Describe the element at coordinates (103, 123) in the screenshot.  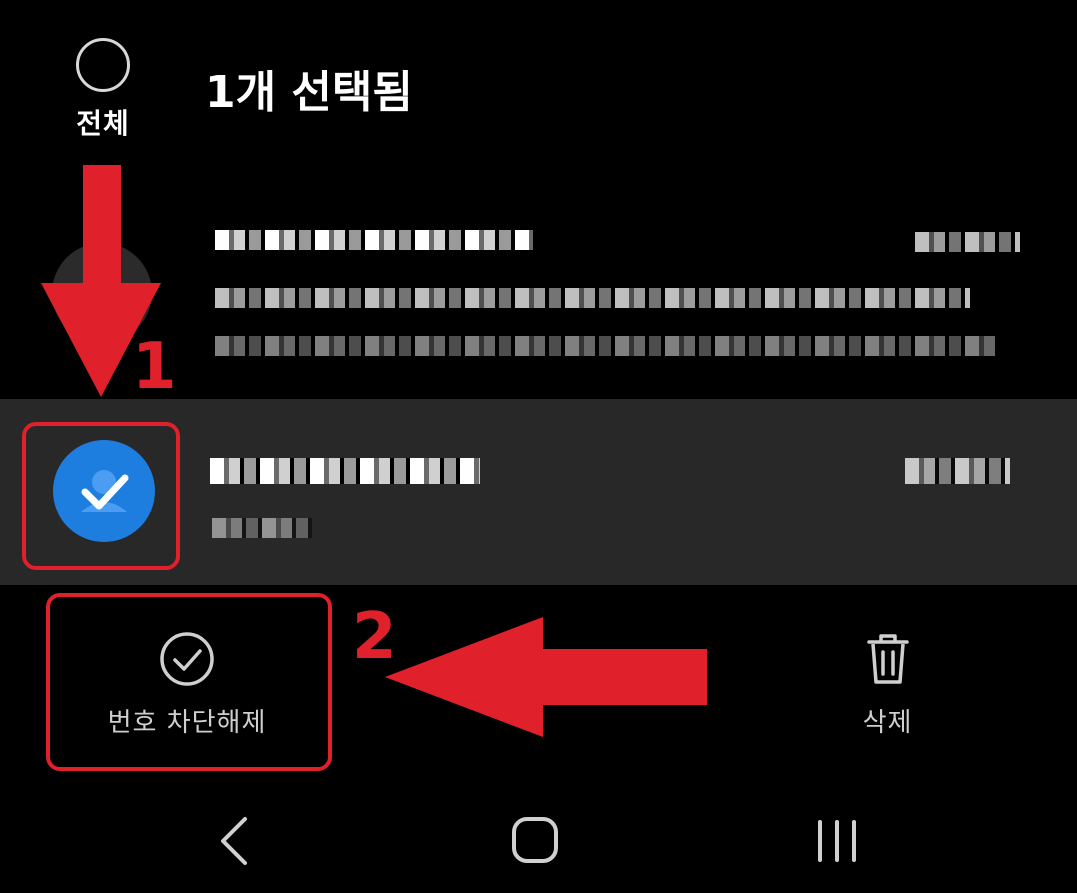
I see `select-all-label: 전체` at that location.